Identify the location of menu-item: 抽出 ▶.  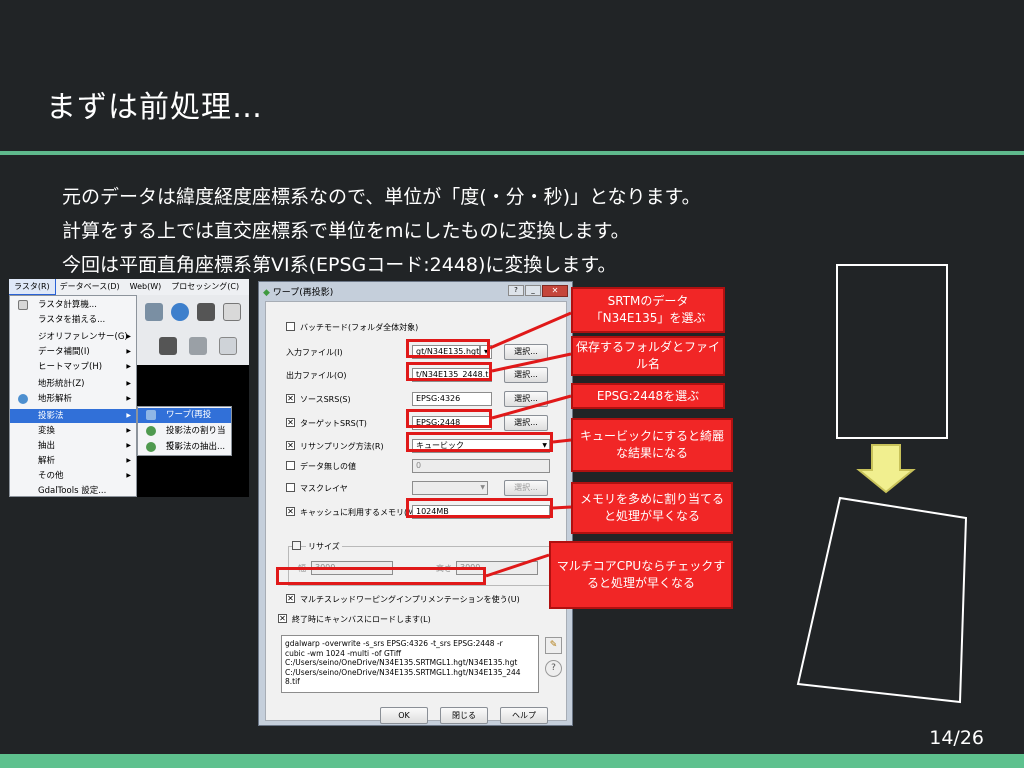
(73, 446).